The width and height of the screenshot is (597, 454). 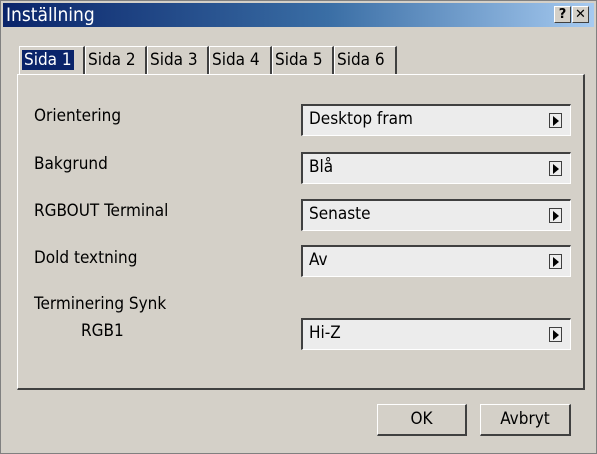 I want to click on tab-sida-2: Sida 2, so click(x=116, y=60).